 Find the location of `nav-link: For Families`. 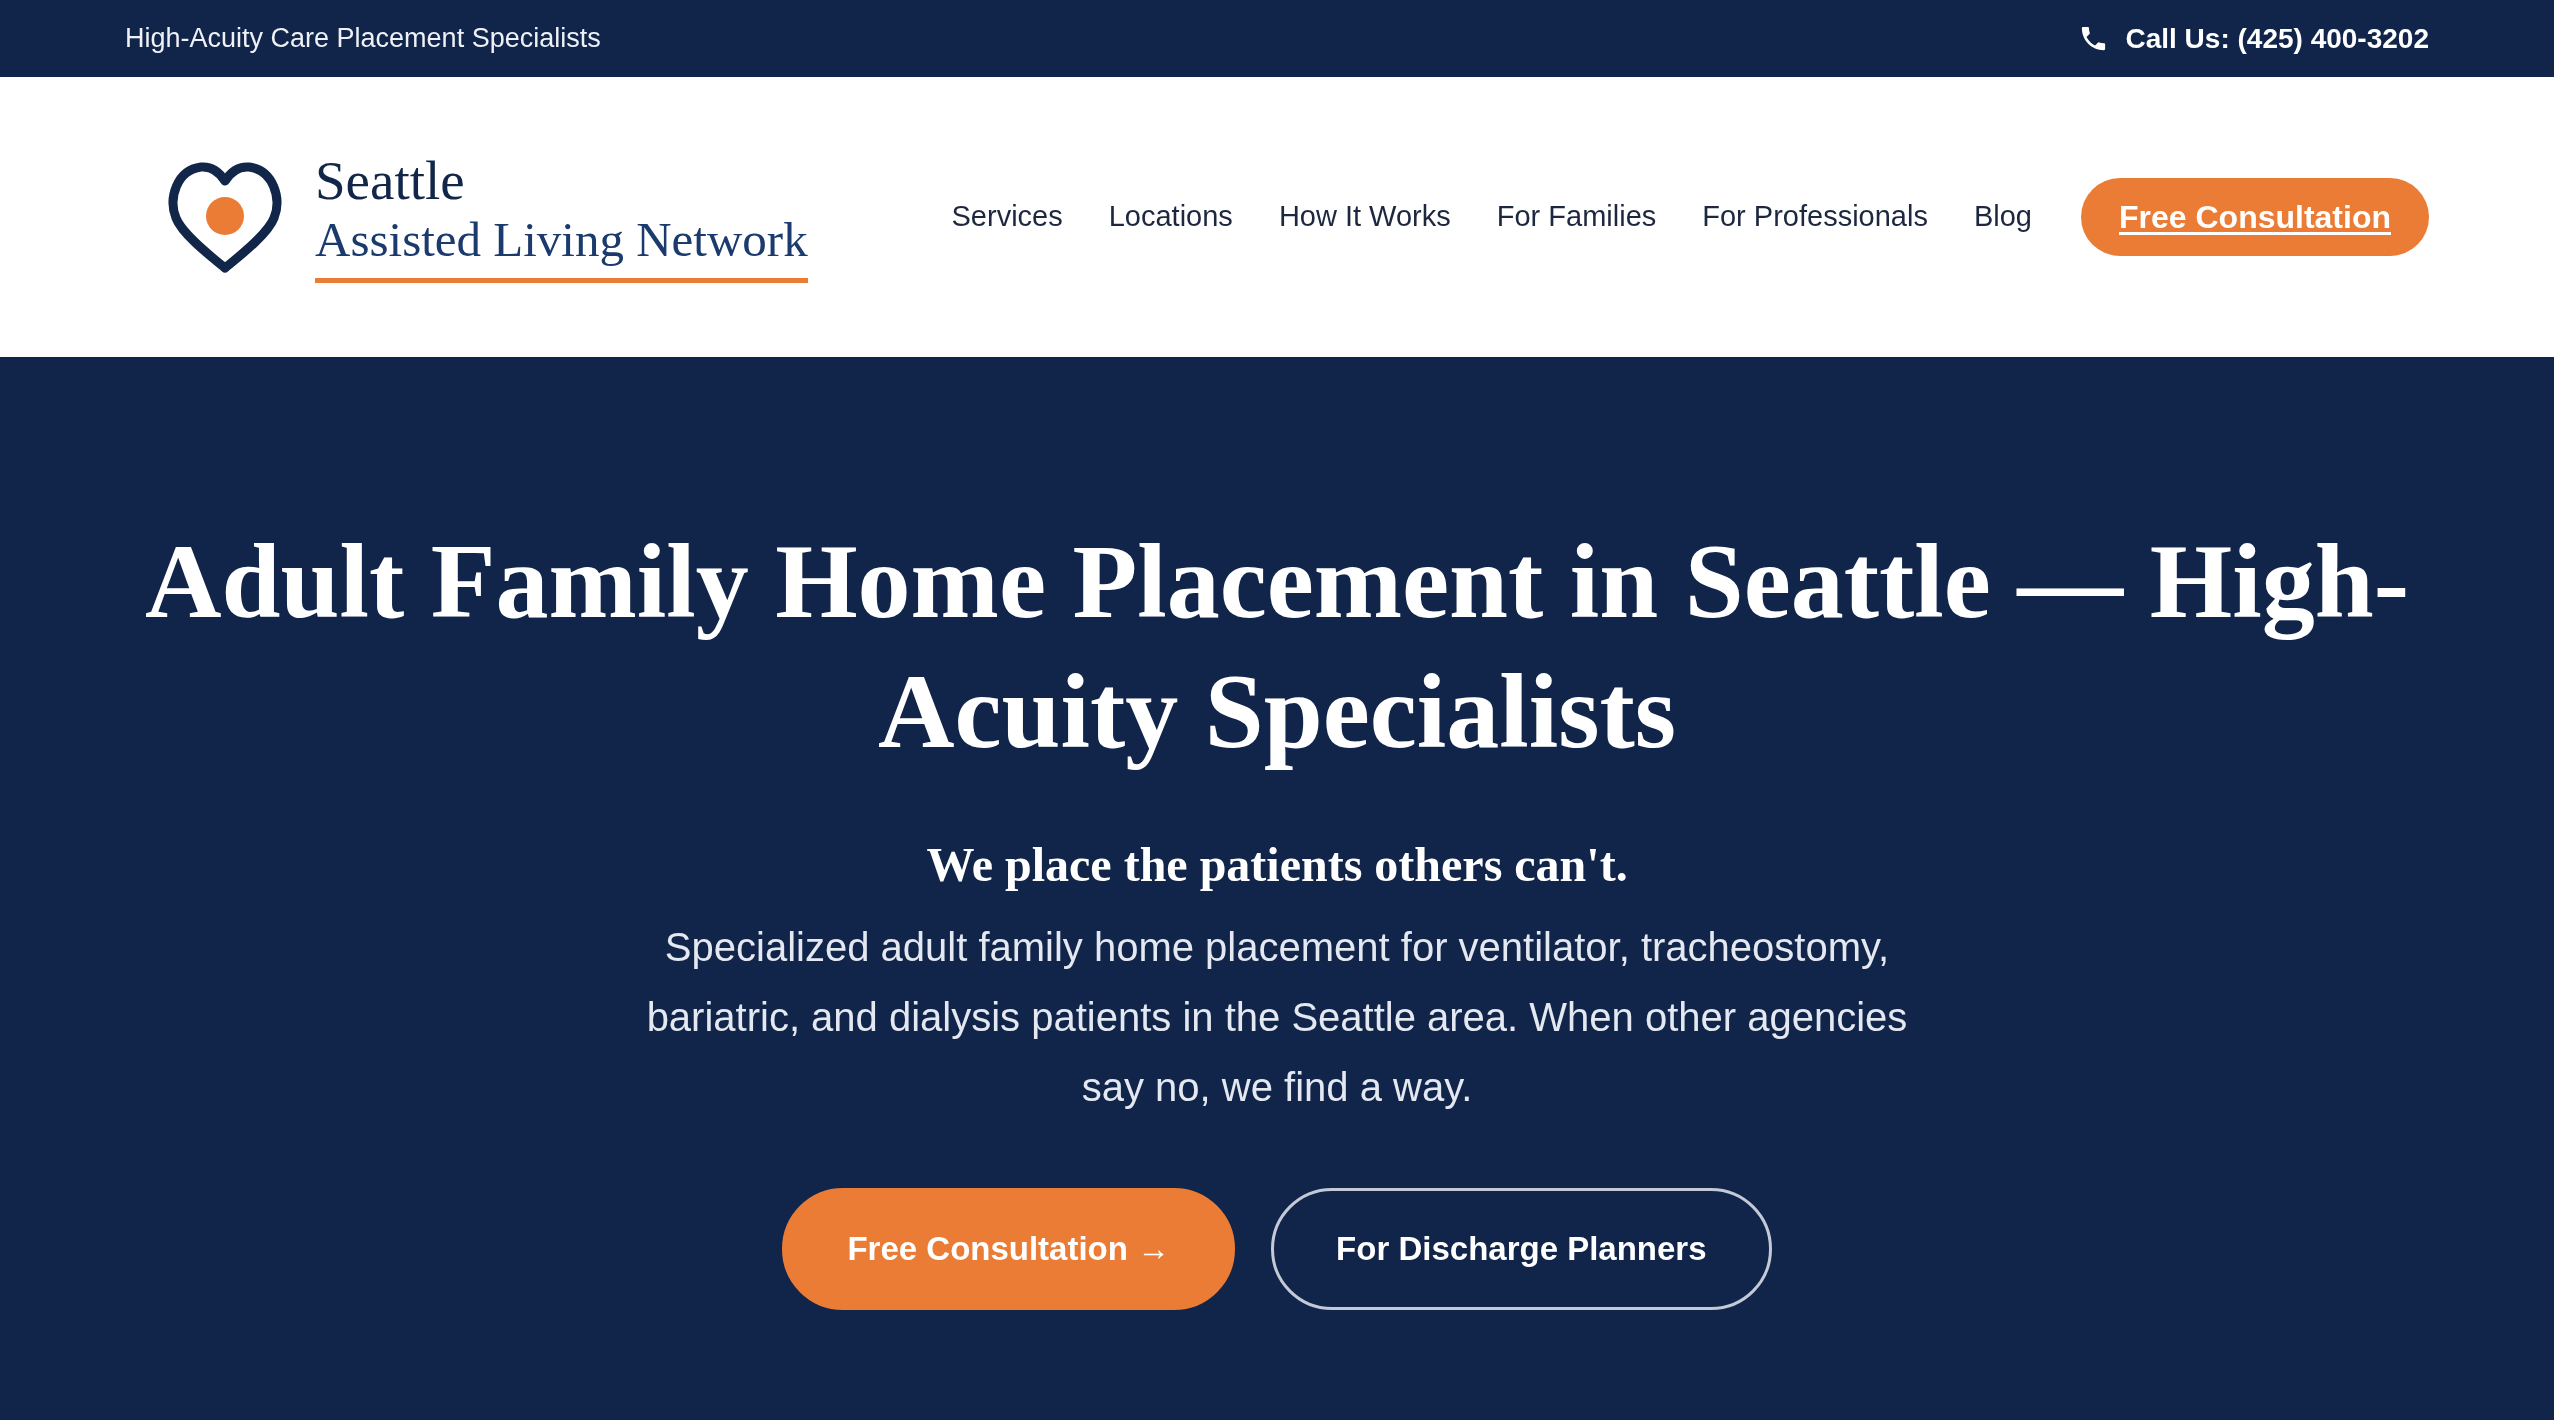

nav-link: For Families is located at coordinates (1576, 217).